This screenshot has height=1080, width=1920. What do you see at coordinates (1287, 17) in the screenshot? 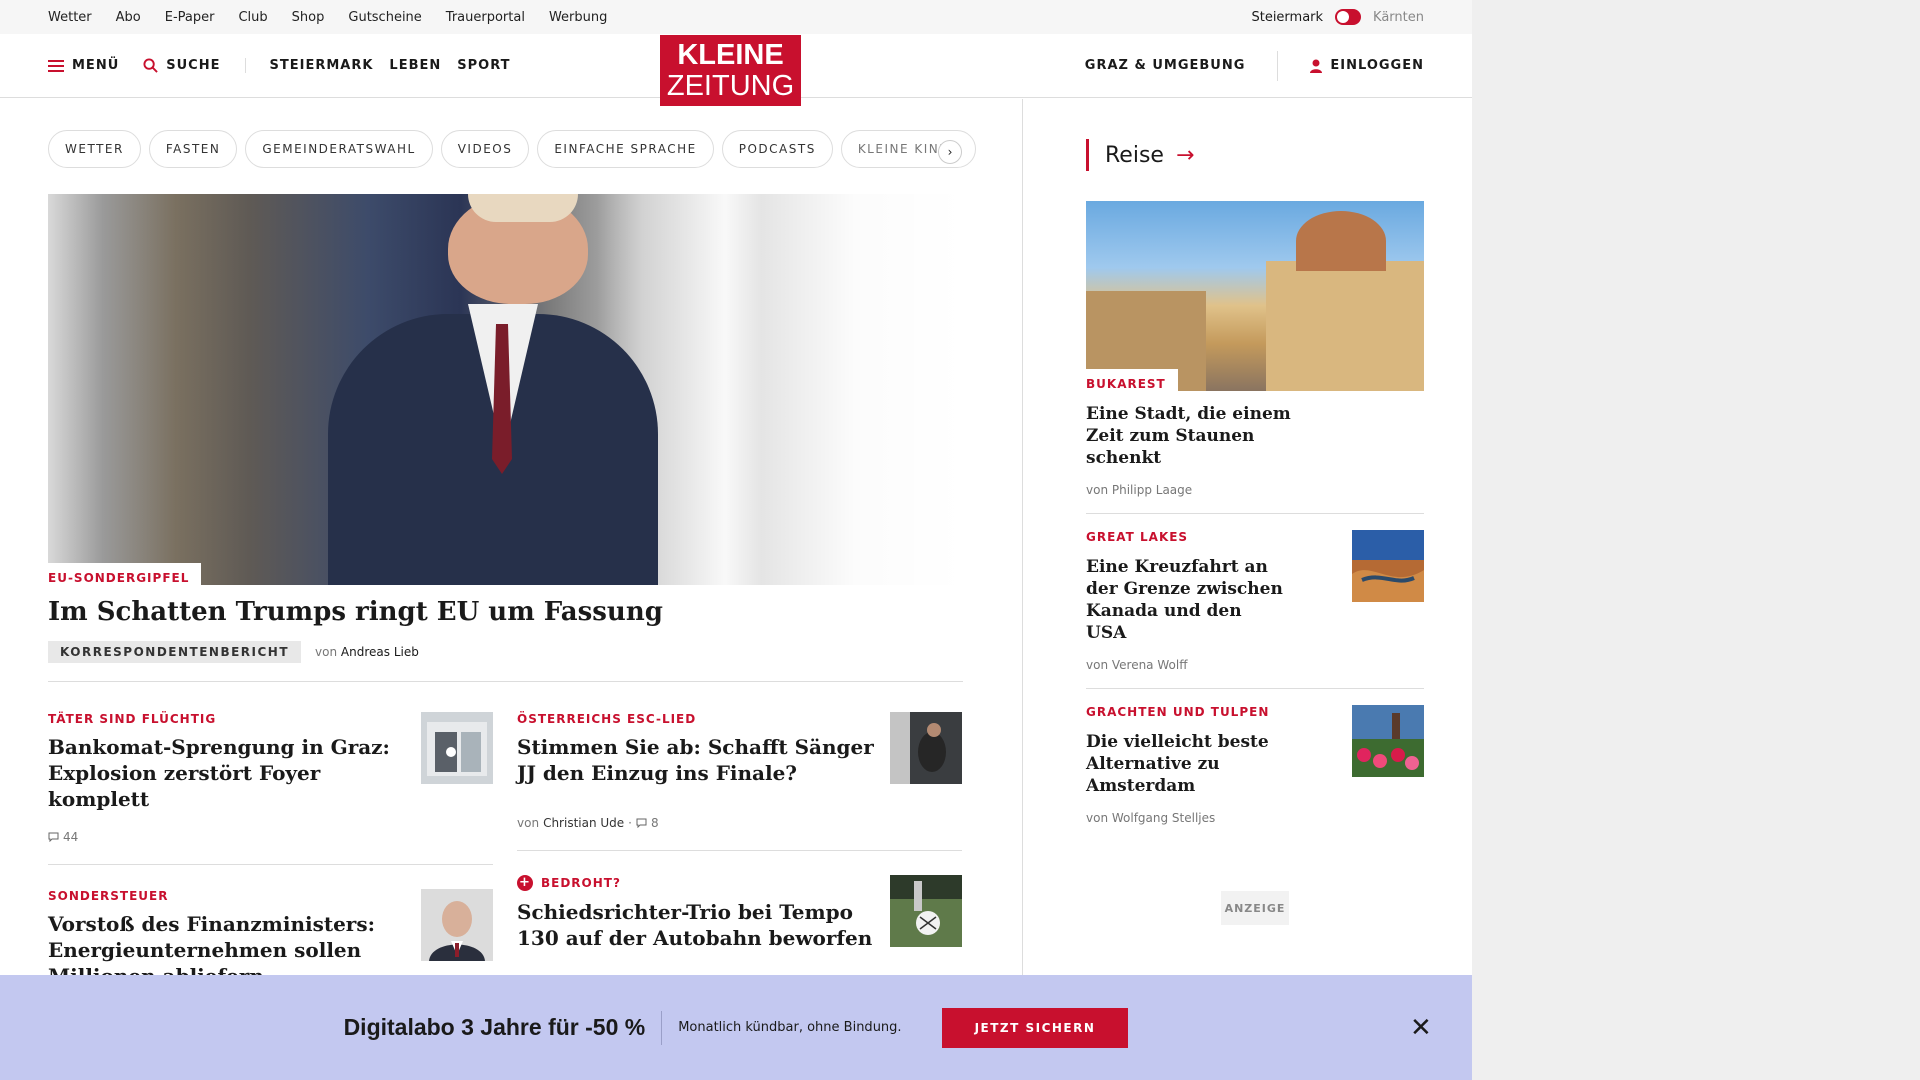
I see `region-steiermark: Steiermark` at bounding box center [1287, 17].